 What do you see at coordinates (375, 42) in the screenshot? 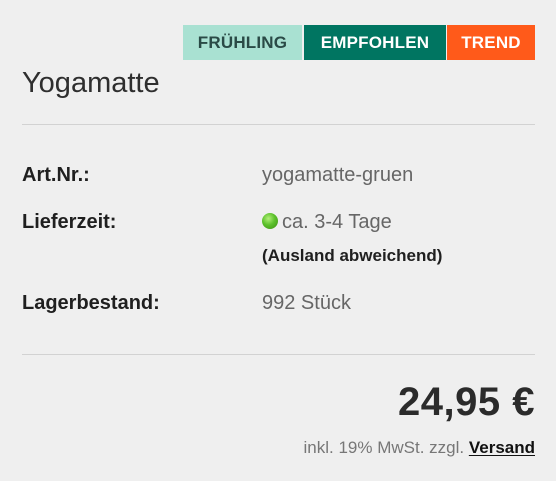
I see `badge-recommended: EMPFOHLEN` at bounding box center [375, 42].